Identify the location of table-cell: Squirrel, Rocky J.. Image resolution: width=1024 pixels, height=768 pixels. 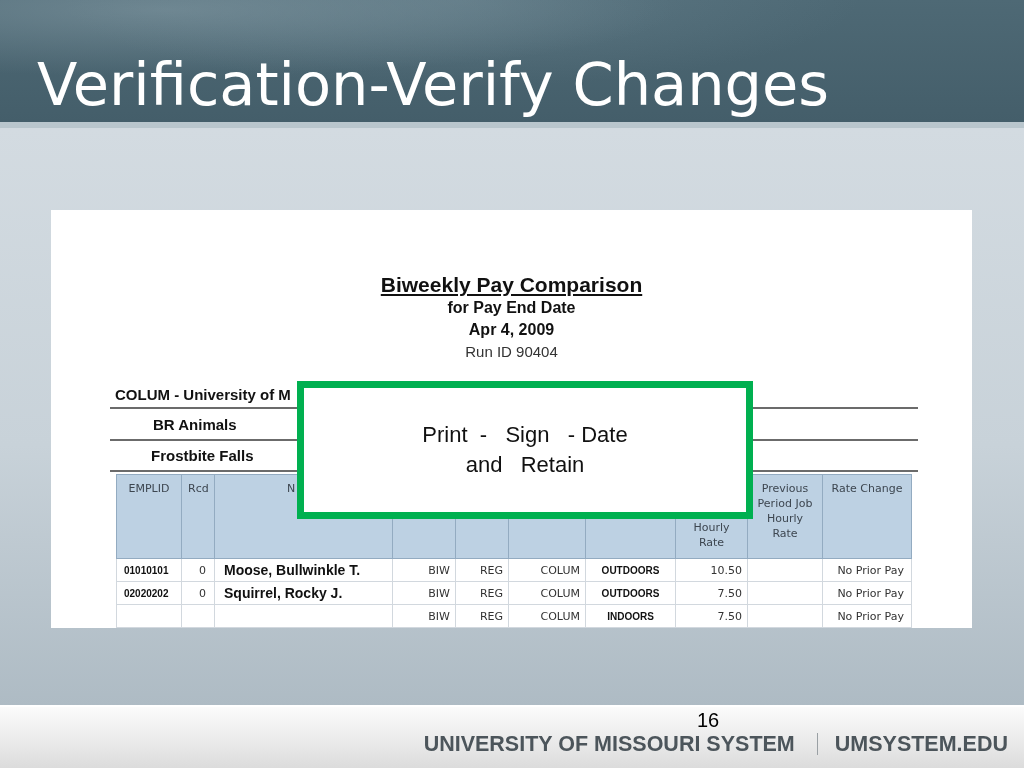
(303, 593).